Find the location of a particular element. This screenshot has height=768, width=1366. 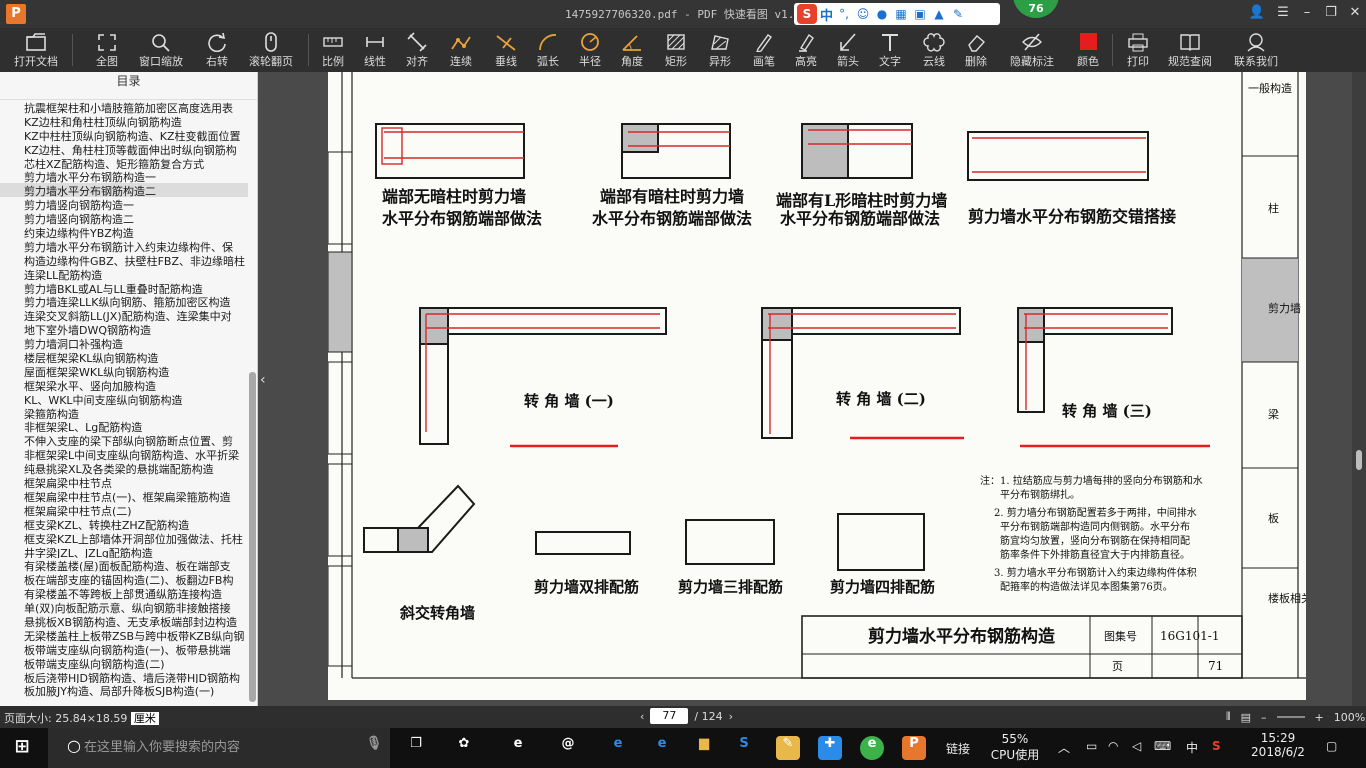

user-icon: 👤 is located at coordinates (1257, 12).